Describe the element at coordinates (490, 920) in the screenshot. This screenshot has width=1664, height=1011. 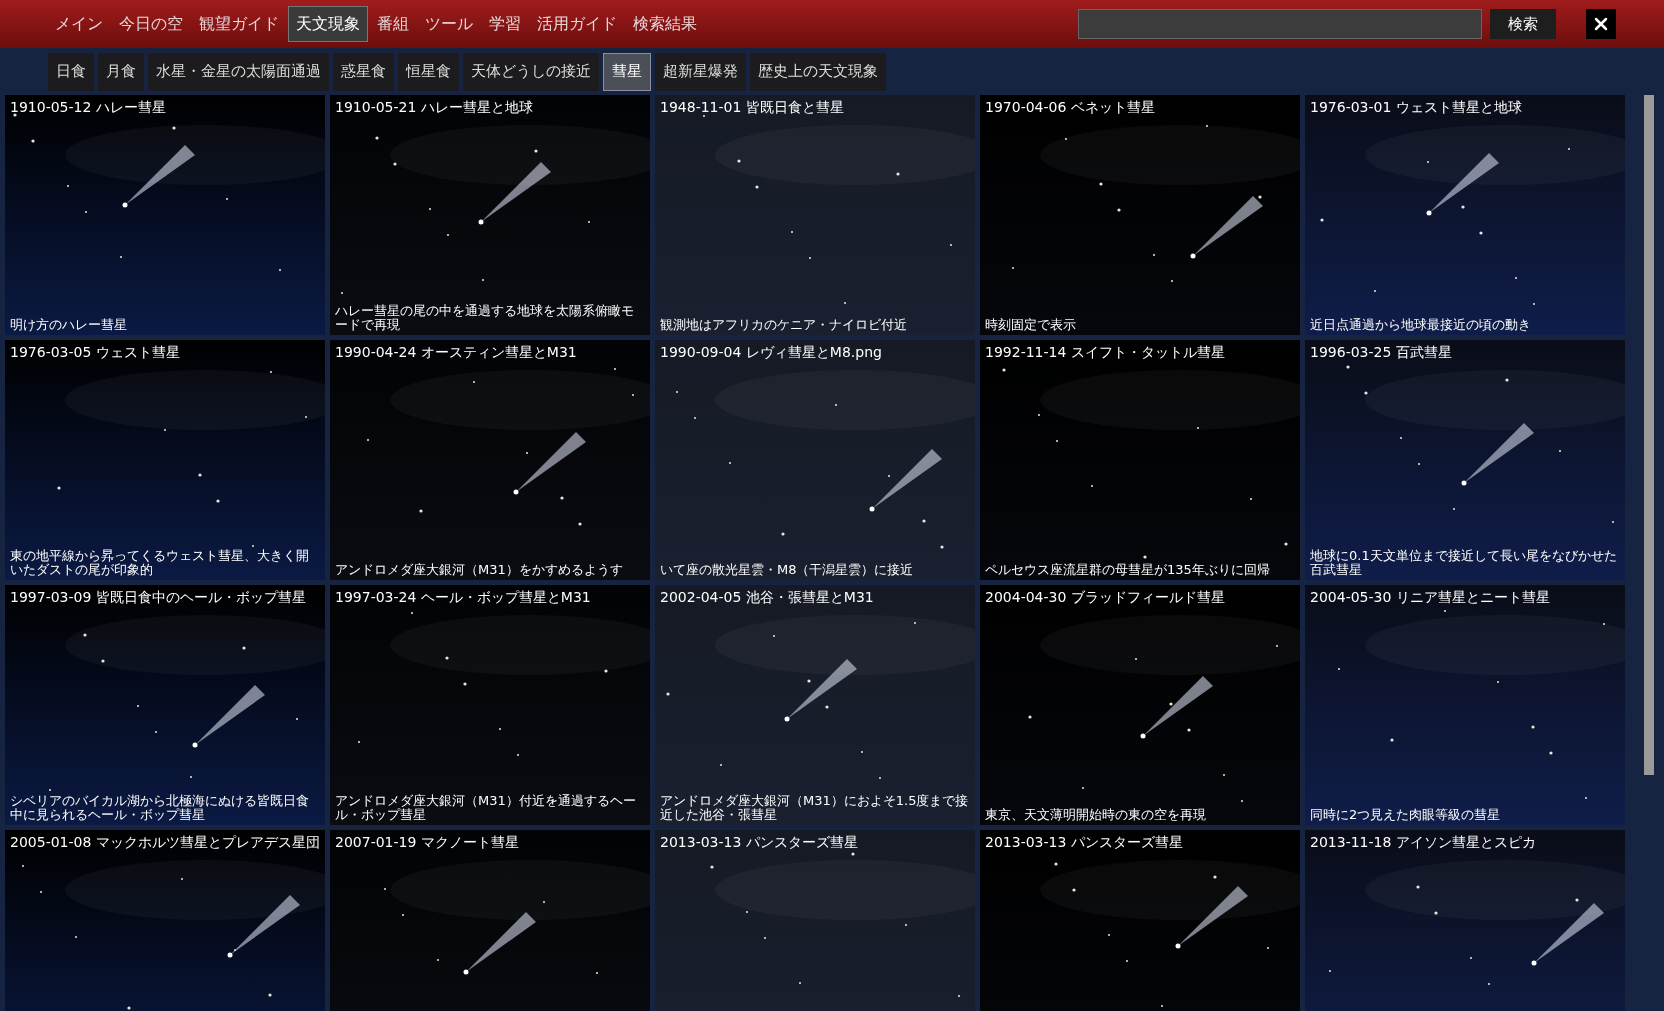
I see `event-card: 2007-01-19 マクノート彗星` at that location.